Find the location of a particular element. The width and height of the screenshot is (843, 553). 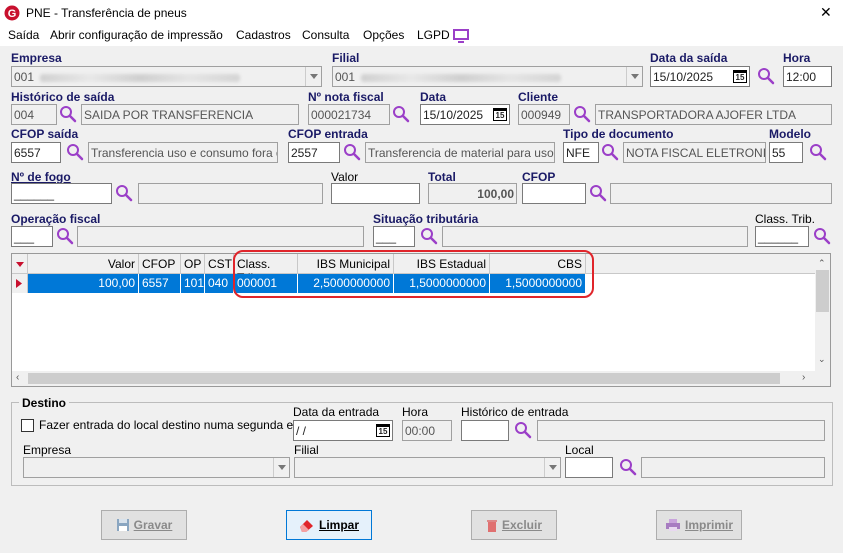

imprimir-button: Imprimir is located at coordinates (699, 525).